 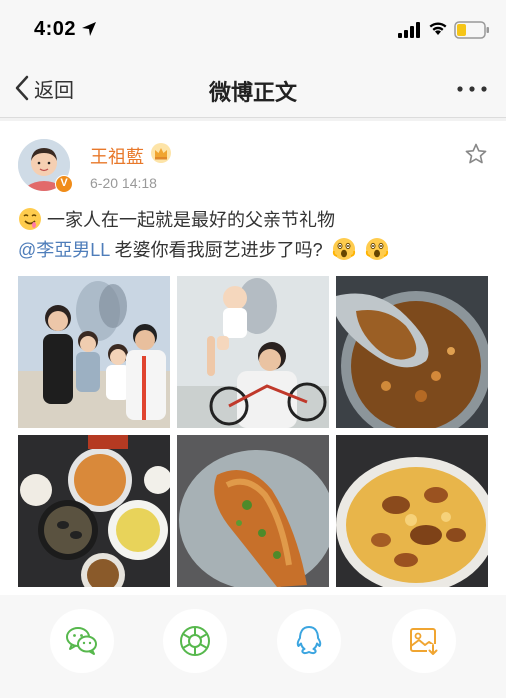 What do you see at coordinates (161, 153) in the screenshot?
I see `crown-icon` at bounding box center [161, 153].